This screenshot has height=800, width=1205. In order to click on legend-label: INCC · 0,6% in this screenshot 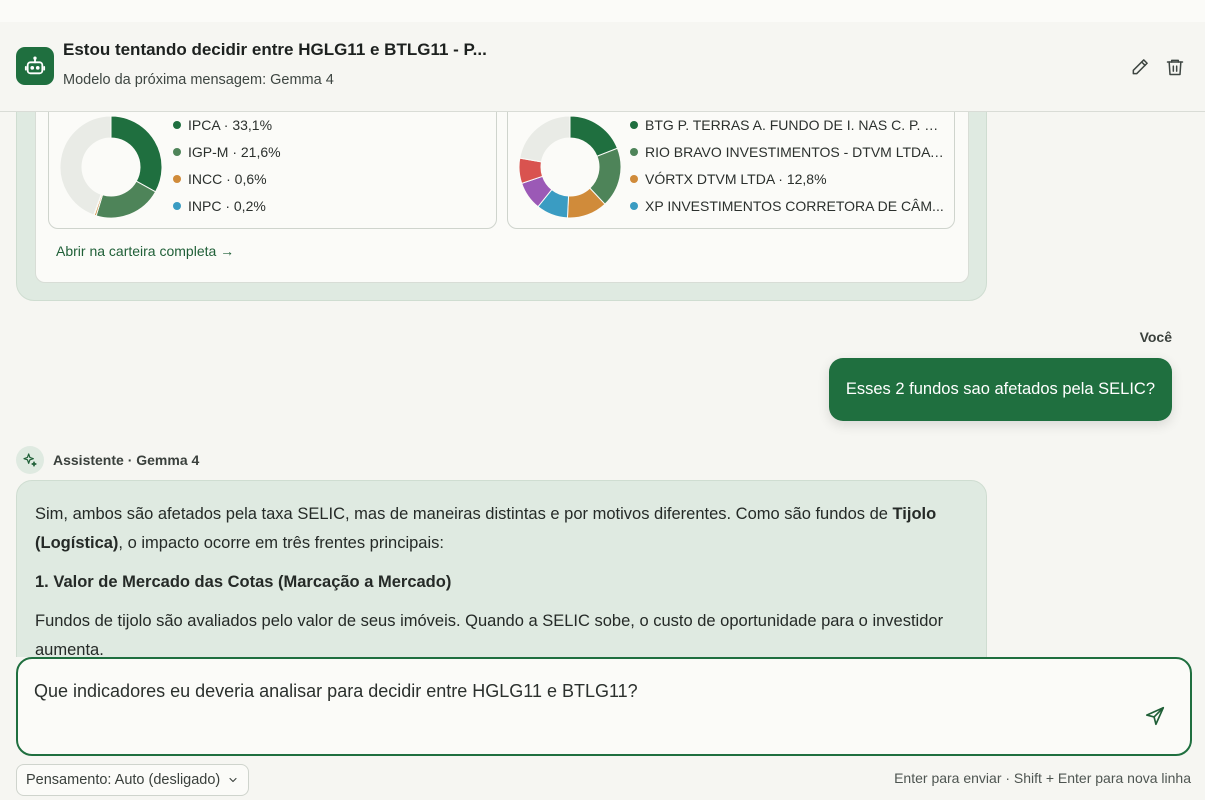, I will do `click(227, 178)`.